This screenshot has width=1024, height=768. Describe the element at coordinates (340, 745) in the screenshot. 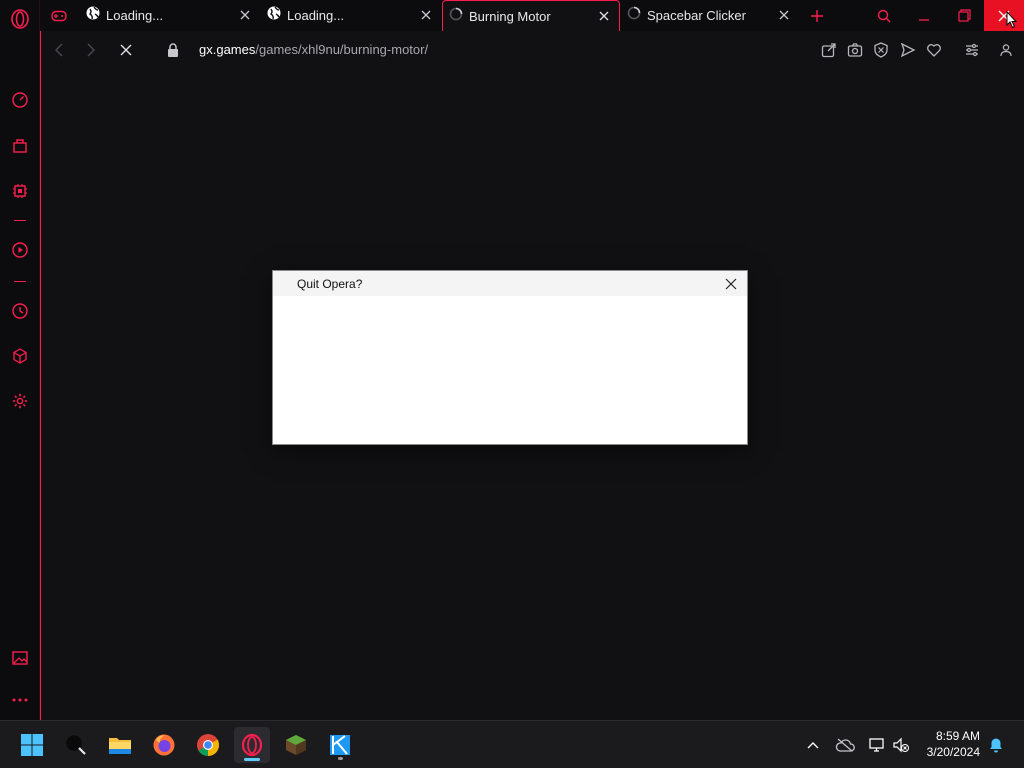

I see `kdenlive-icon` at that location.